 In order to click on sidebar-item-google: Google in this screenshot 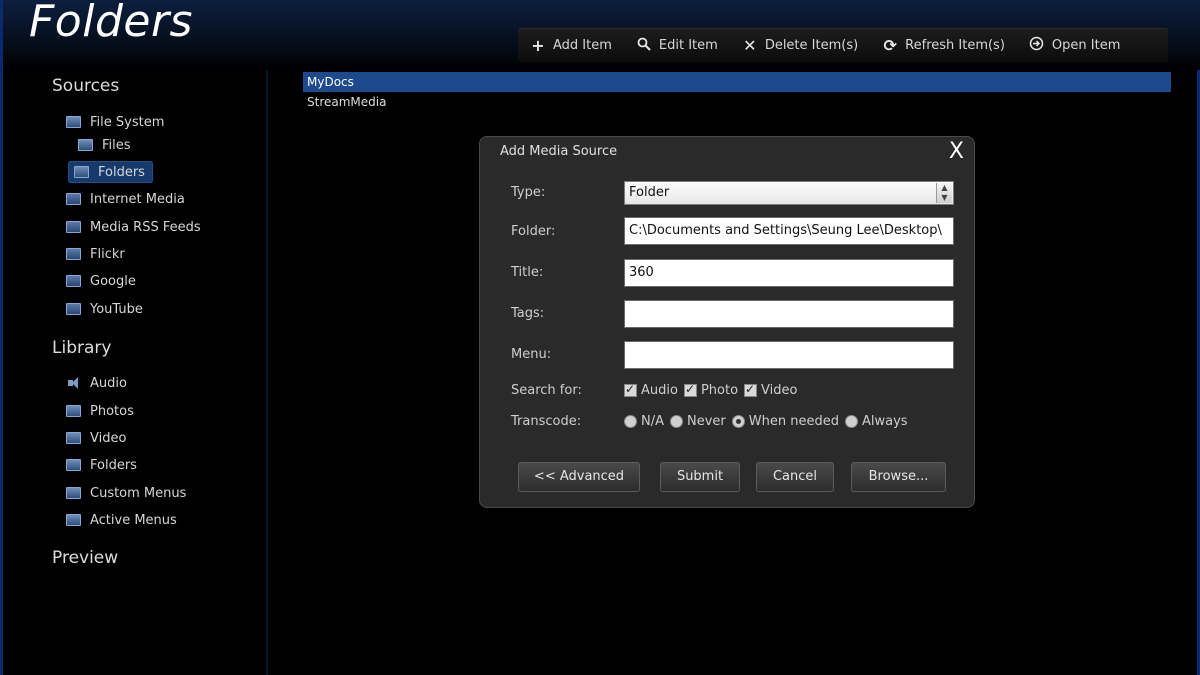, I will do `click(101, 281)`.